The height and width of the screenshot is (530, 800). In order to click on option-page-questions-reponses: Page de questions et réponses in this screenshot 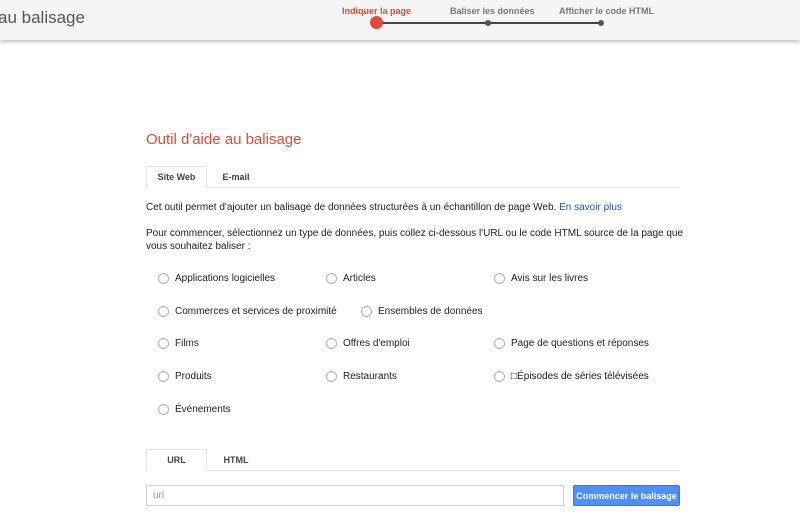, I will do `click(571, 343)`.